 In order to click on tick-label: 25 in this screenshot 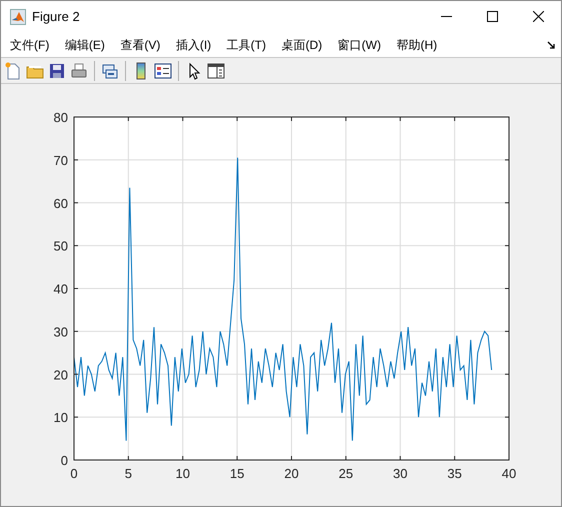, I will do `click(346, 473)`.